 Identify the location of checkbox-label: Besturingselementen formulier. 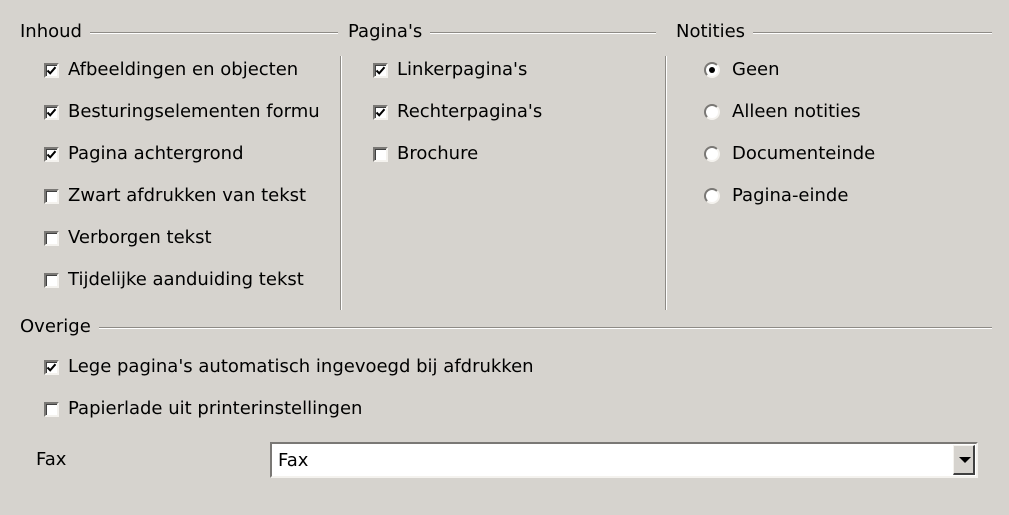
(194, 111).